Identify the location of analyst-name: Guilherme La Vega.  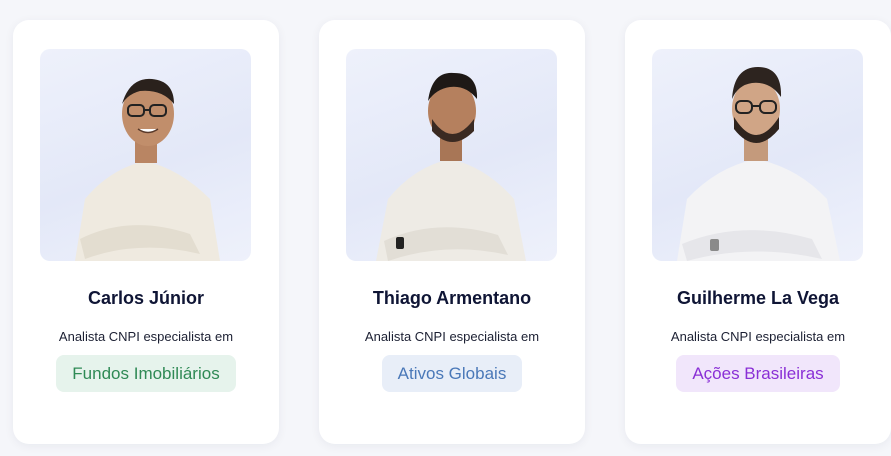
(758, 298).